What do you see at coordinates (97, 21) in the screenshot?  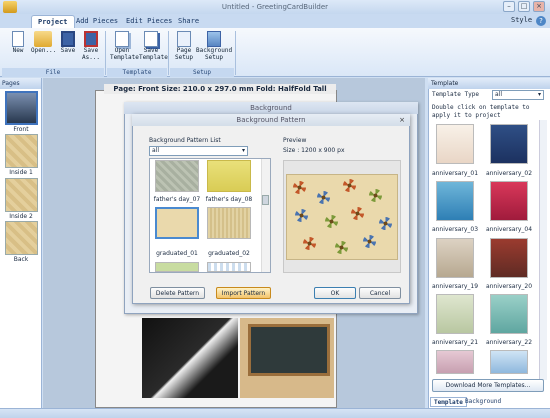 I see `tab-add-pieces: Add Pieces` at bounding box center [97, 21].